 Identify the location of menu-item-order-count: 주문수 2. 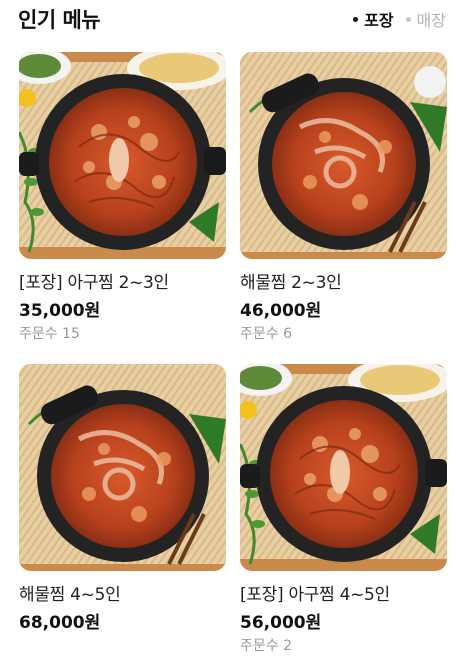
(266, 646).